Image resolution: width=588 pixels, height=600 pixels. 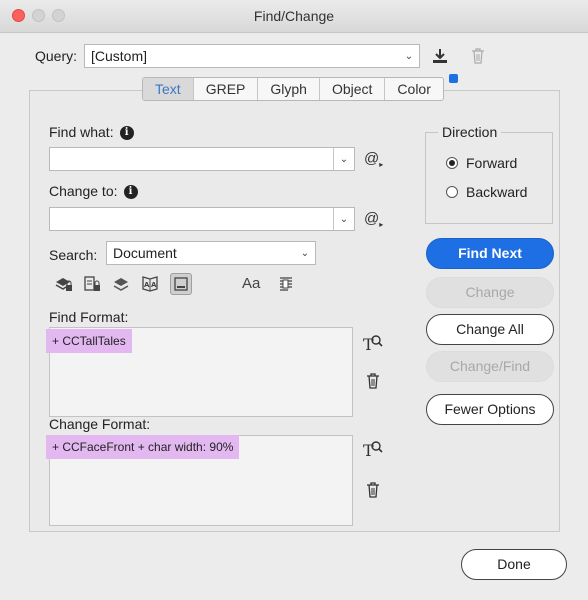 What do you see at coordinates (489, 178) in the screenshot?
I see `direction-group` at bounding box center [489, 178].